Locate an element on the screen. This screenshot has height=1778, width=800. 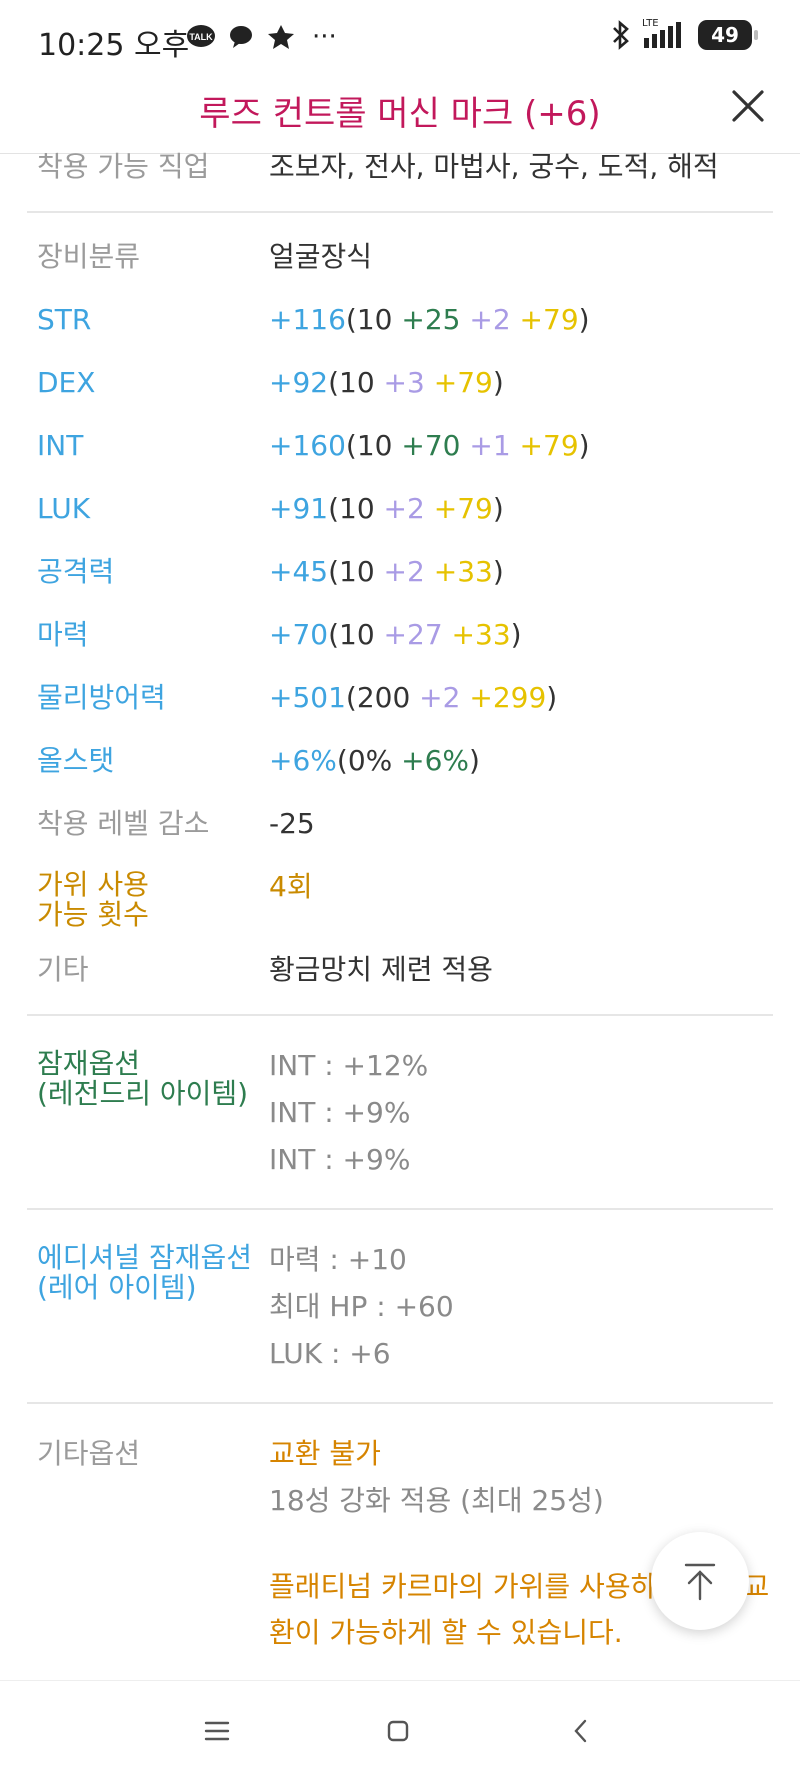
stat-base: (200 is located at coordinates (378, 697).